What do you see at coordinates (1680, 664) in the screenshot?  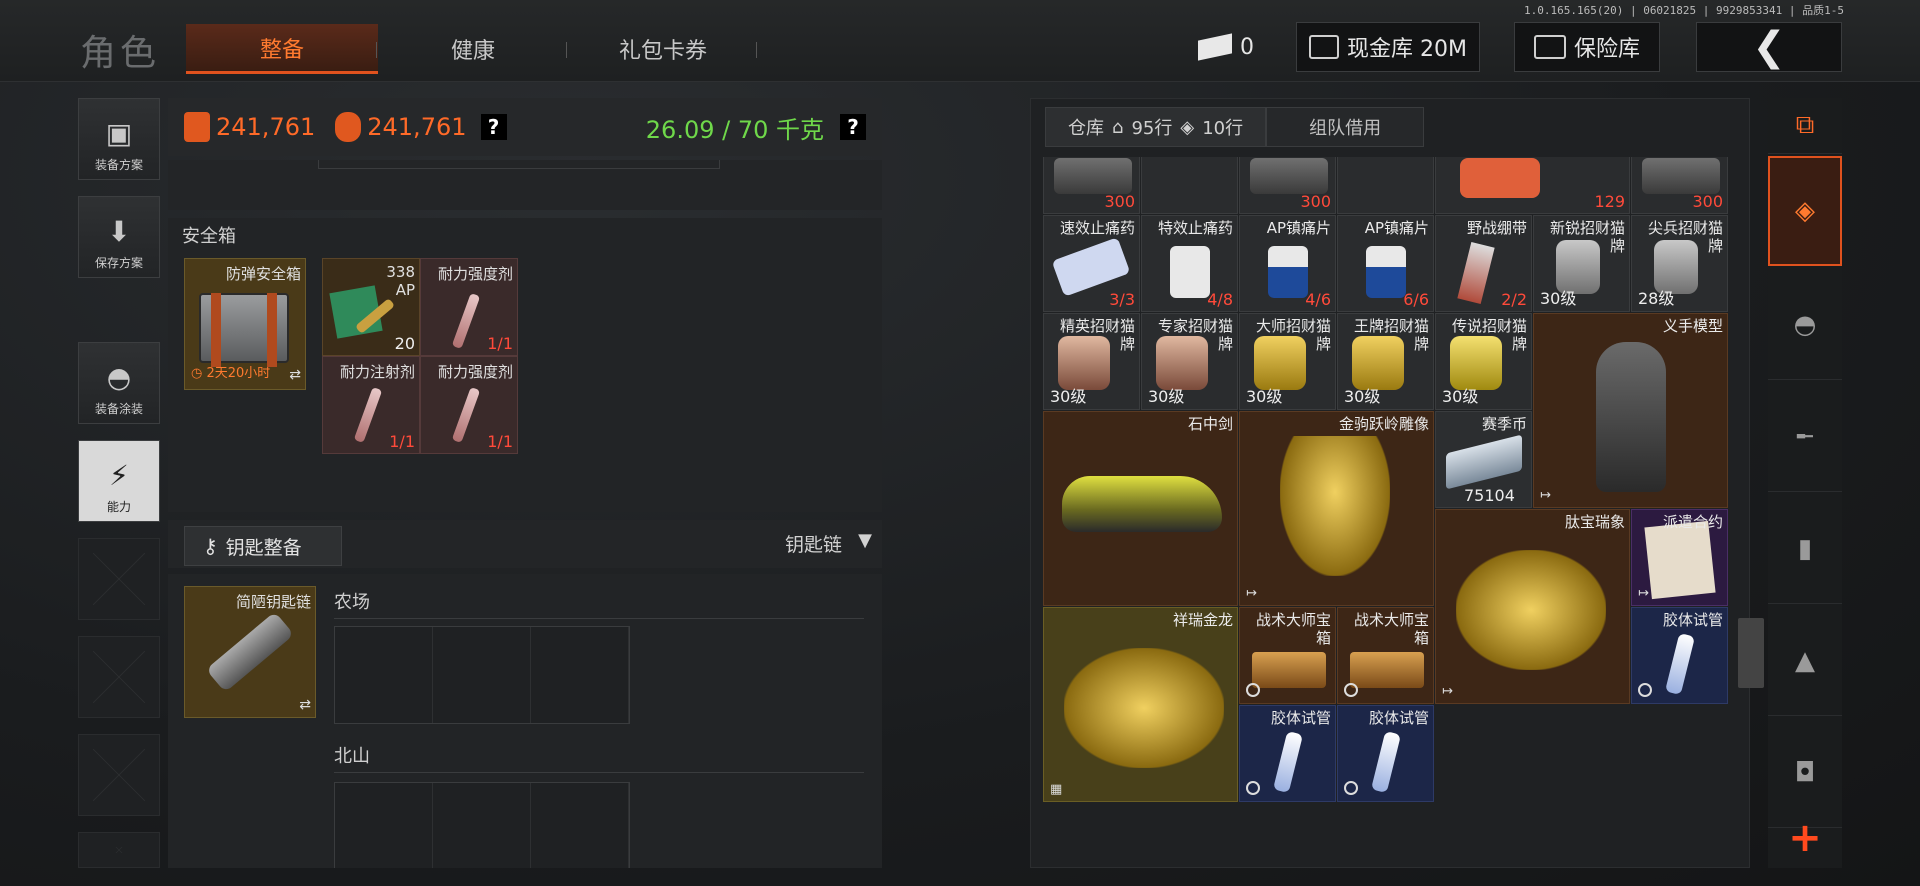 I see `test-tube-image` at bounding box center [1680, 664].